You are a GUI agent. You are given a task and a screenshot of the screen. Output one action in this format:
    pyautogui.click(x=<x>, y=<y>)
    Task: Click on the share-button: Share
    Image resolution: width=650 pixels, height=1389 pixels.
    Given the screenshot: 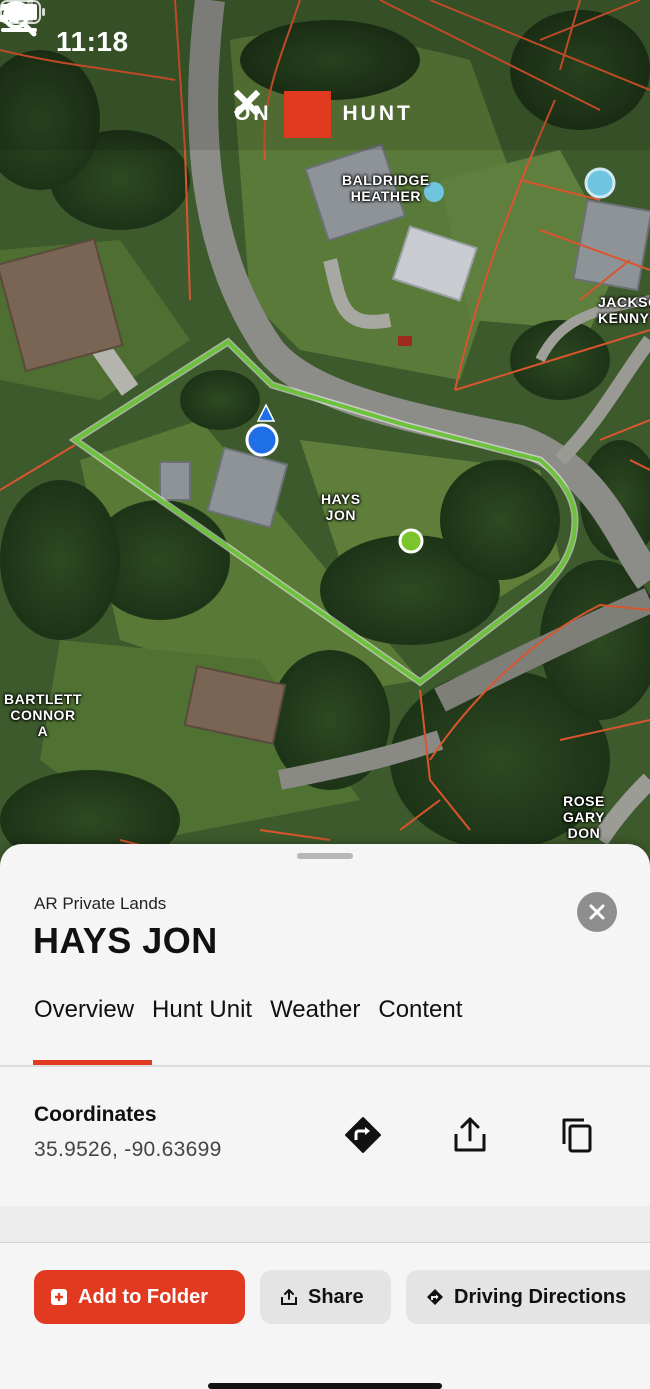 What is the action you would take?
    pyautogui.click(x=325, y=1297)
    